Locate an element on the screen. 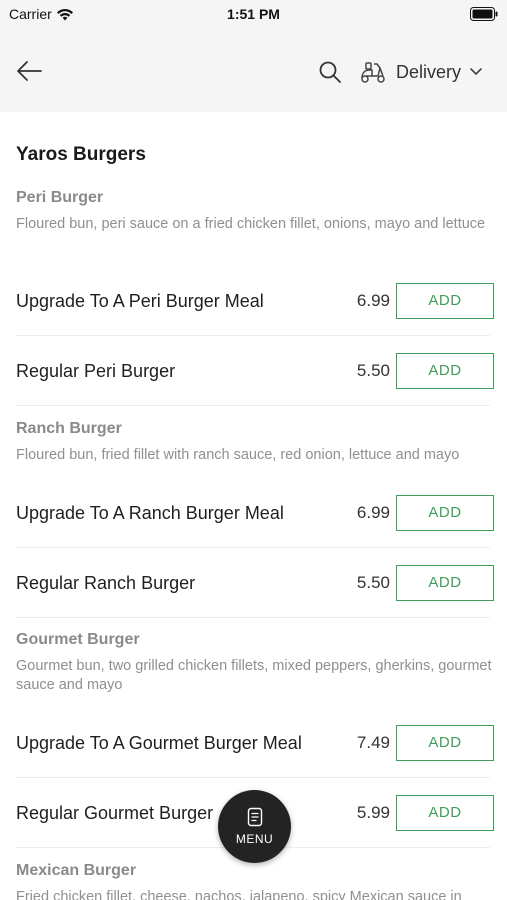  arrow-left-icon is located at coordinates (29, 71).